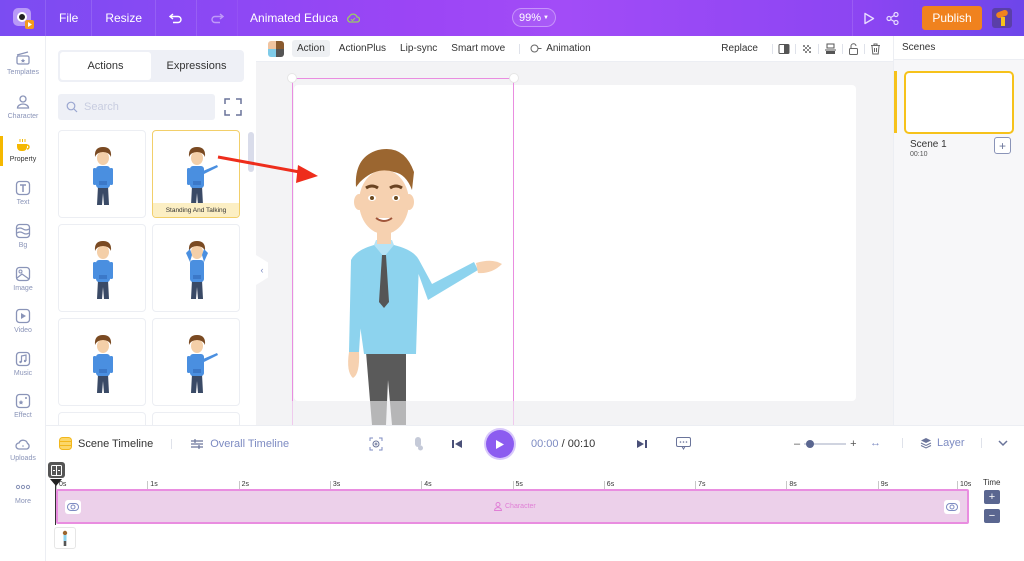 Image resolution: width=1024 pixels, height=561 pixels. Describe the element at coordinates (952, 18) in the screenshot. I see `publish-button: Publish` at that location.